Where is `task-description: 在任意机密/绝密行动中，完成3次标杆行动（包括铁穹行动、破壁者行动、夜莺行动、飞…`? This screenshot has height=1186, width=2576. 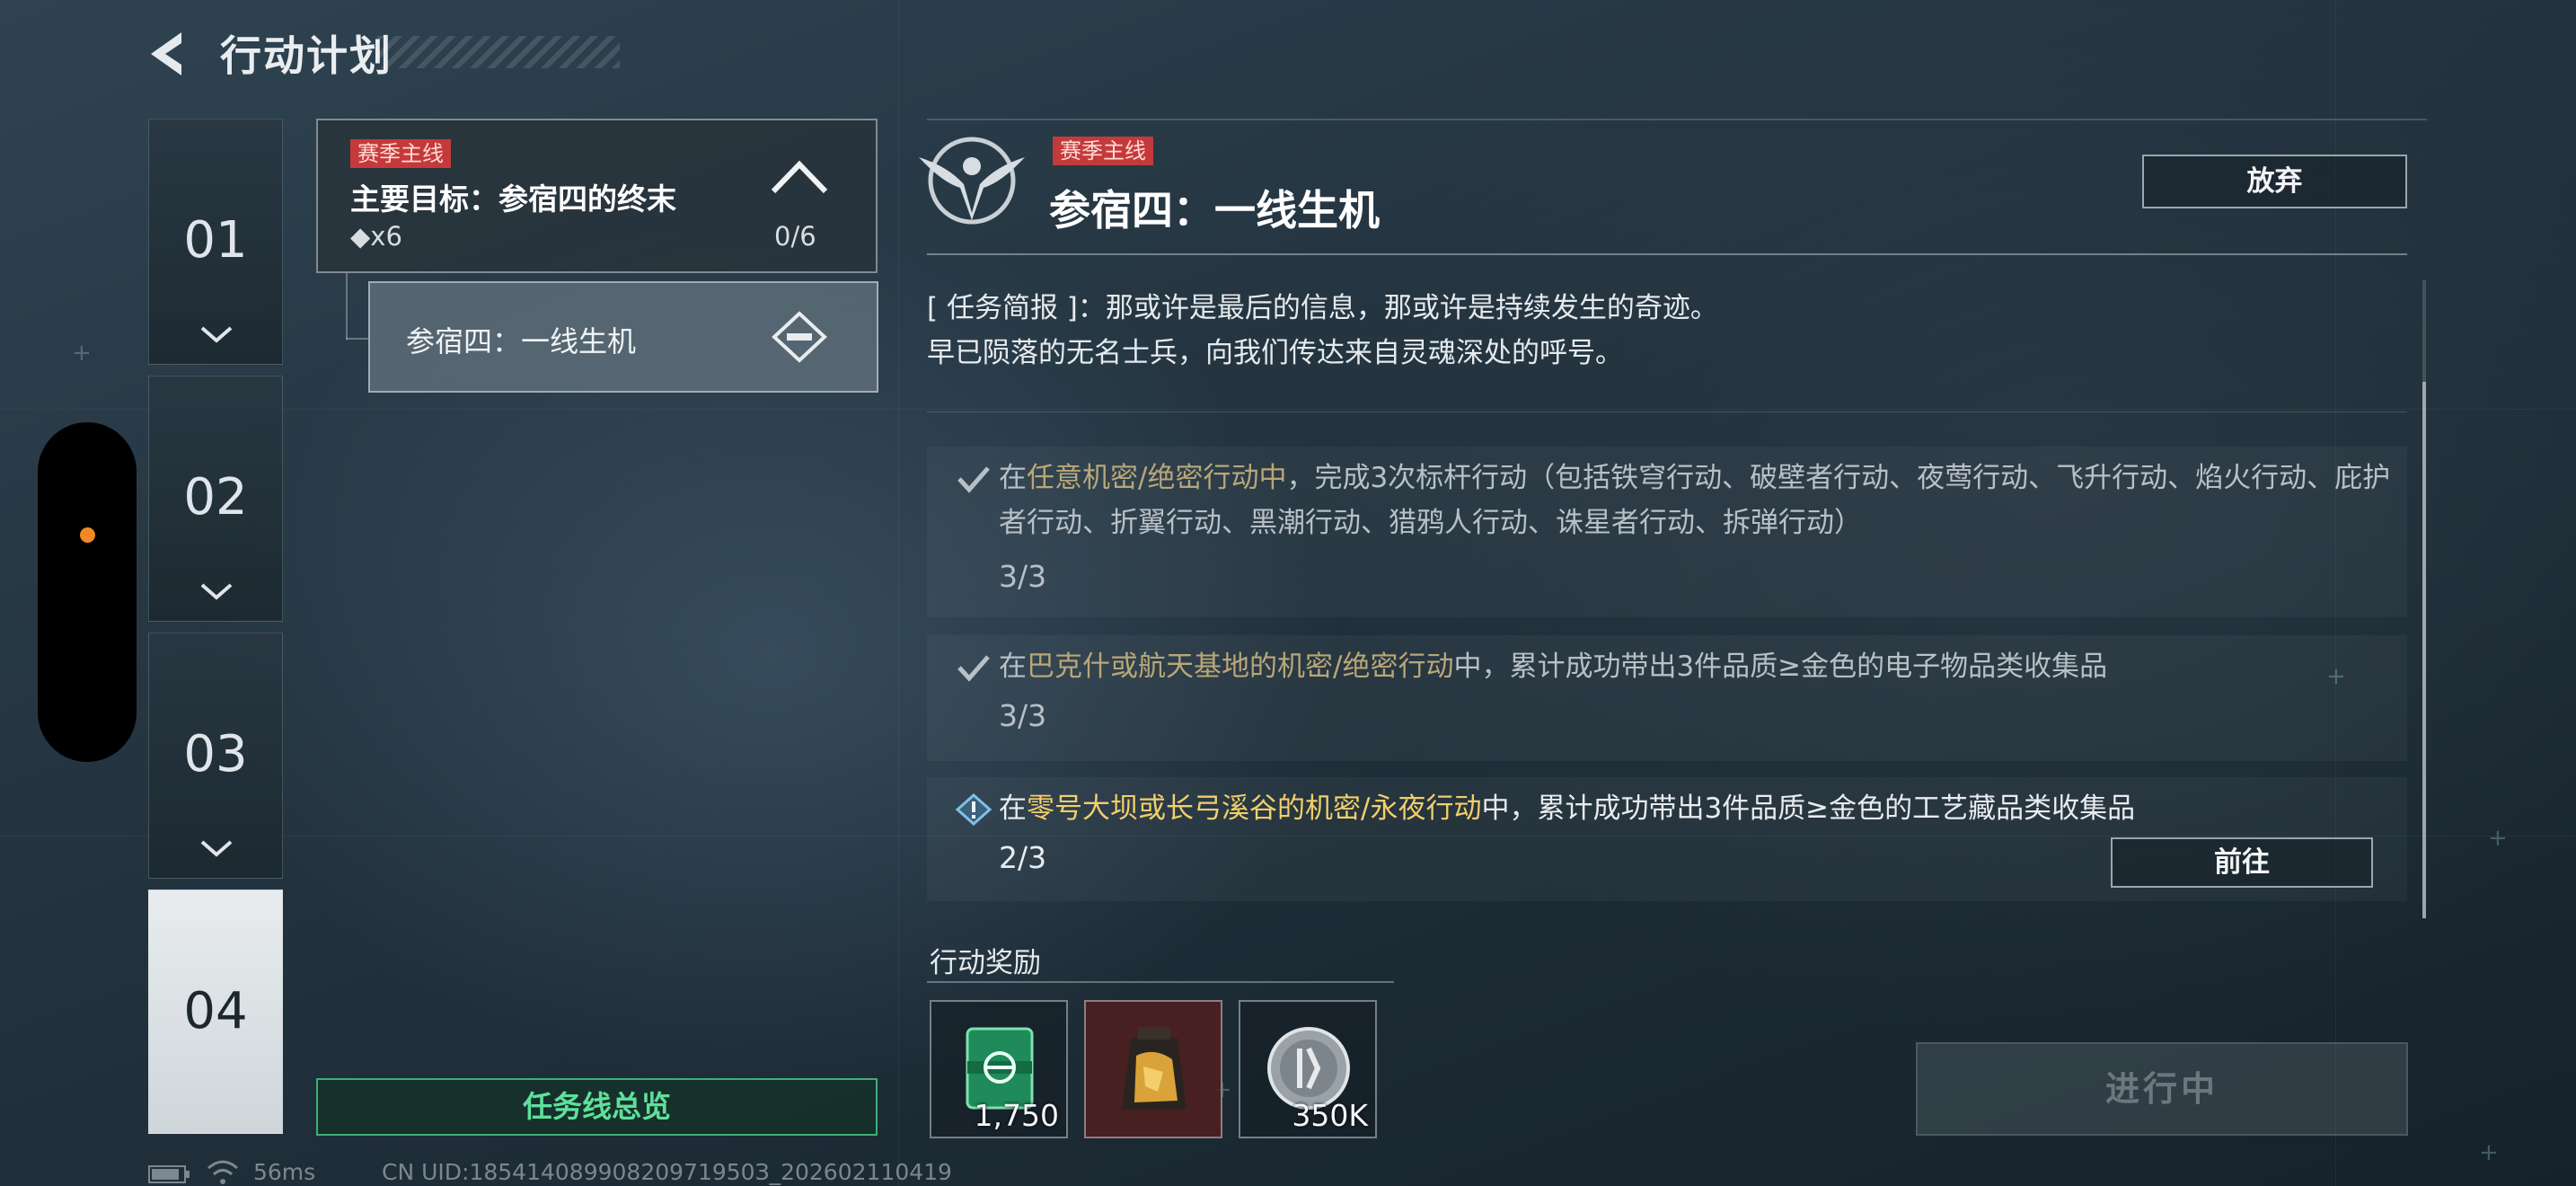
task-description: 在任意机密/绝密行动中，完成3次标杆行动（包括铁穹行动、破壁者行动、夜莺行动、飞… is located at coordinates (1695, 500).